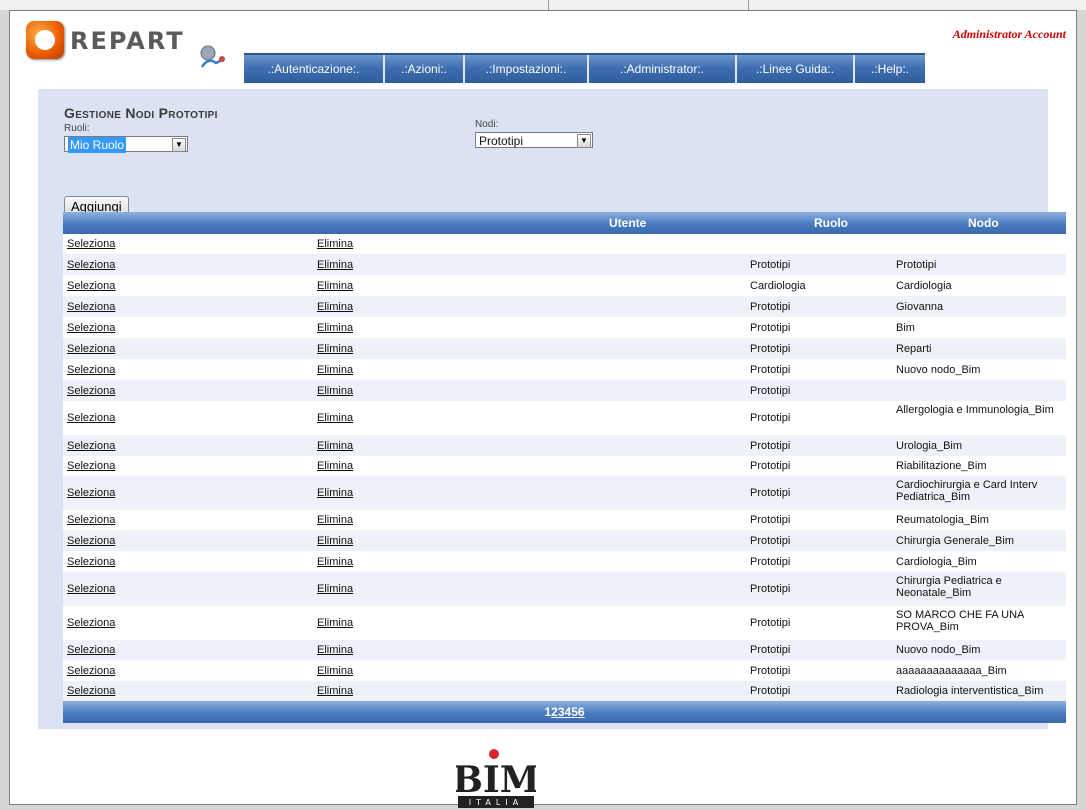 The width and height of the screenshot is (1086, 810). Describe the element at coordinates (136, 47) in the screenshot. I see `reparto-logo: REPART` at that location.